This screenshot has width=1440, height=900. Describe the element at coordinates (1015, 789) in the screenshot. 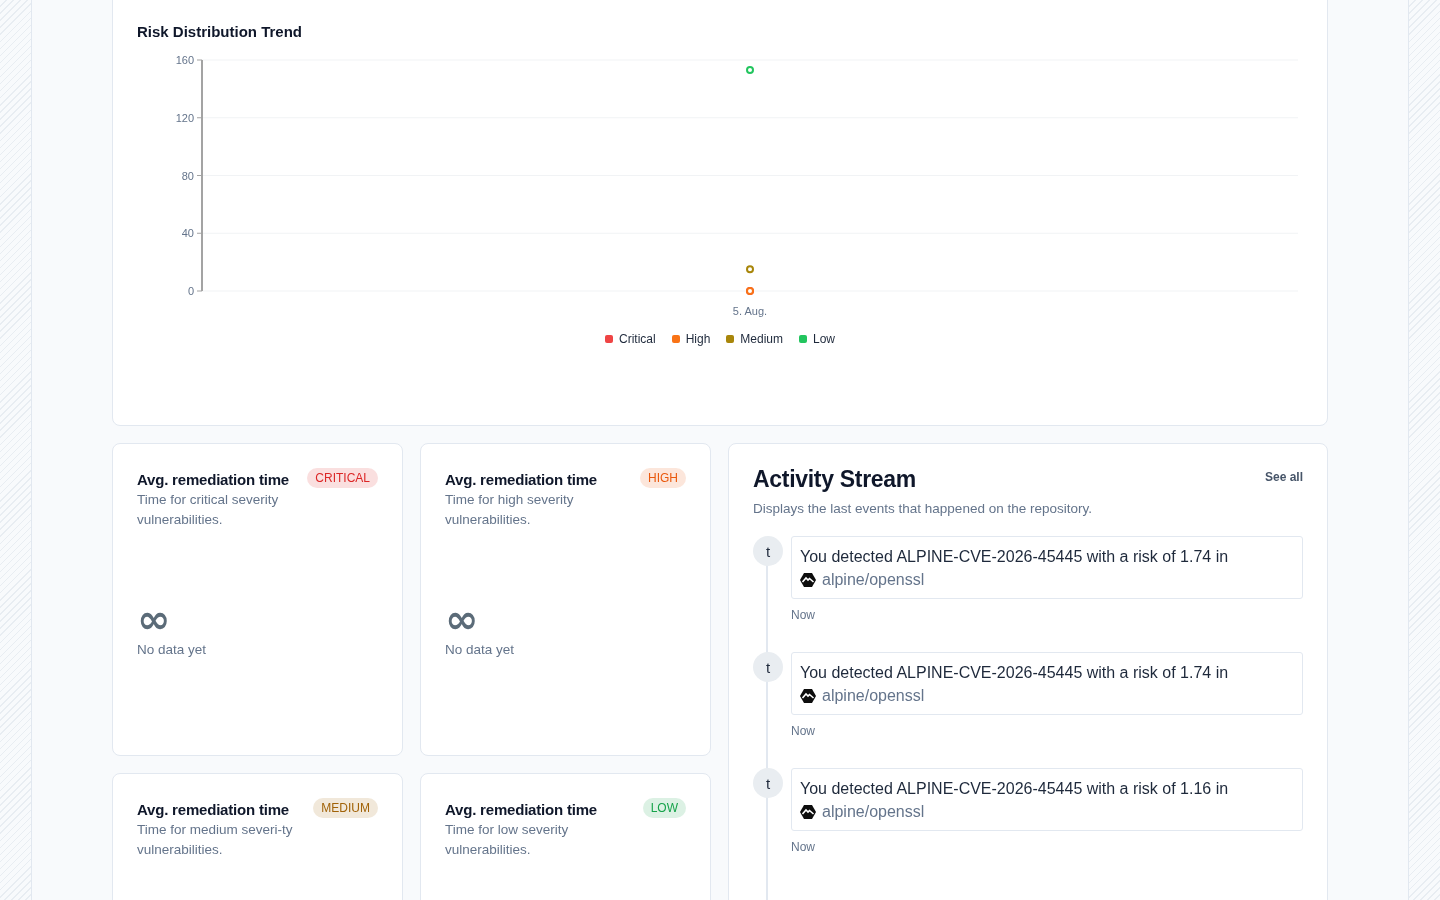

I see `event-text: You detected ALPINE-CVE-2026-45445 with a risk of 1.16 in` at that location.